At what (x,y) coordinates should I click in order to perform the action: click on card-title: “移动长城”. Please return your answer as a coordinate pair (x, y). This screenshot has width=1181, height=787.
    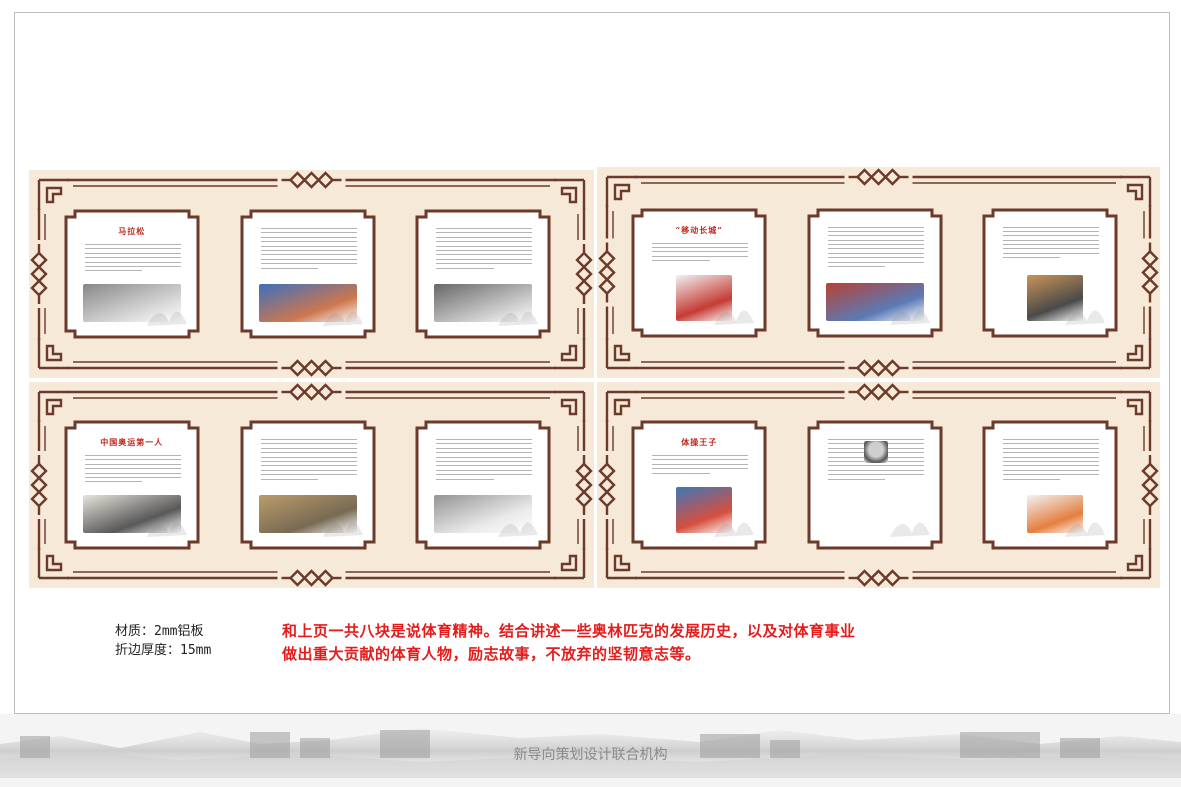
    Looking at the image, I should click on (699, 229).